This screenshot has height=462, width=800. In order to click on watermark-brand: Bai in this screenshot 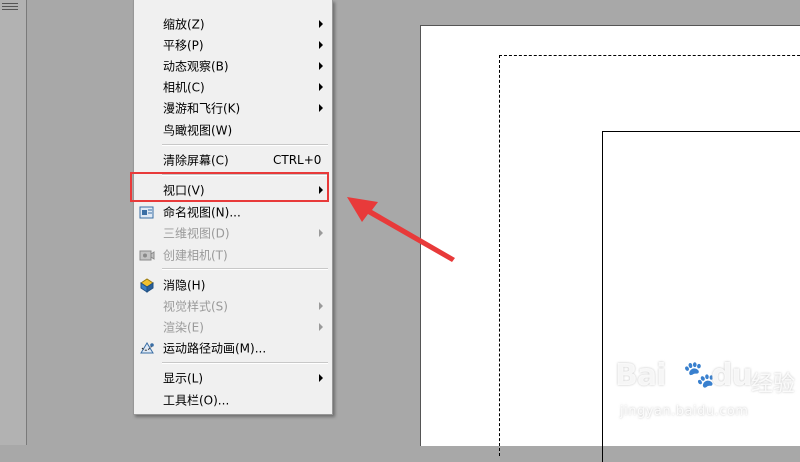, I will do `click(640, 375)`.